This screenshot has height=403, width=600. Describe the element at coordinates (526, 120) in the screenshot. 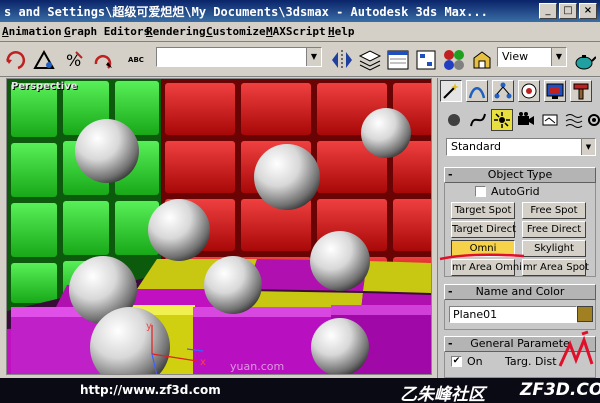

I see `cameras-icon` at that location.